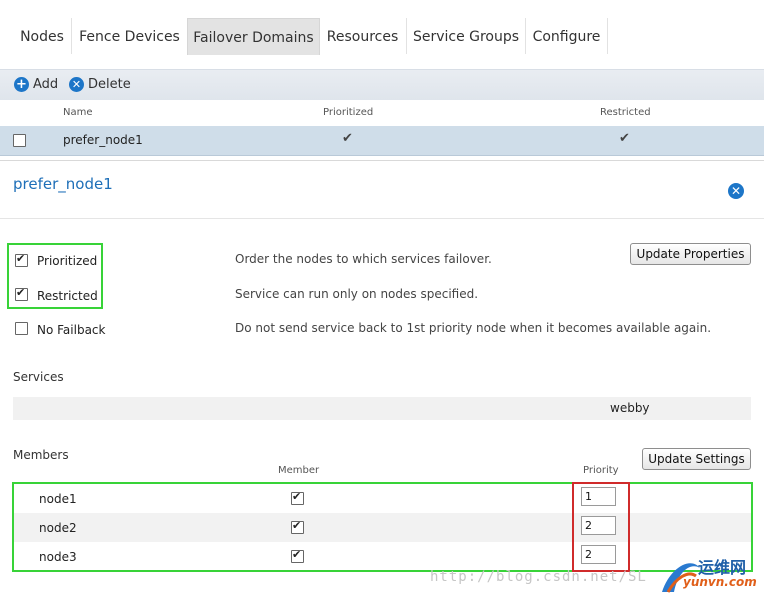  What do you see at coordinates (382, 84) in the screenshot?
I see `toolbar: + Add ✕ Delete` at bounding box center [382, 84].